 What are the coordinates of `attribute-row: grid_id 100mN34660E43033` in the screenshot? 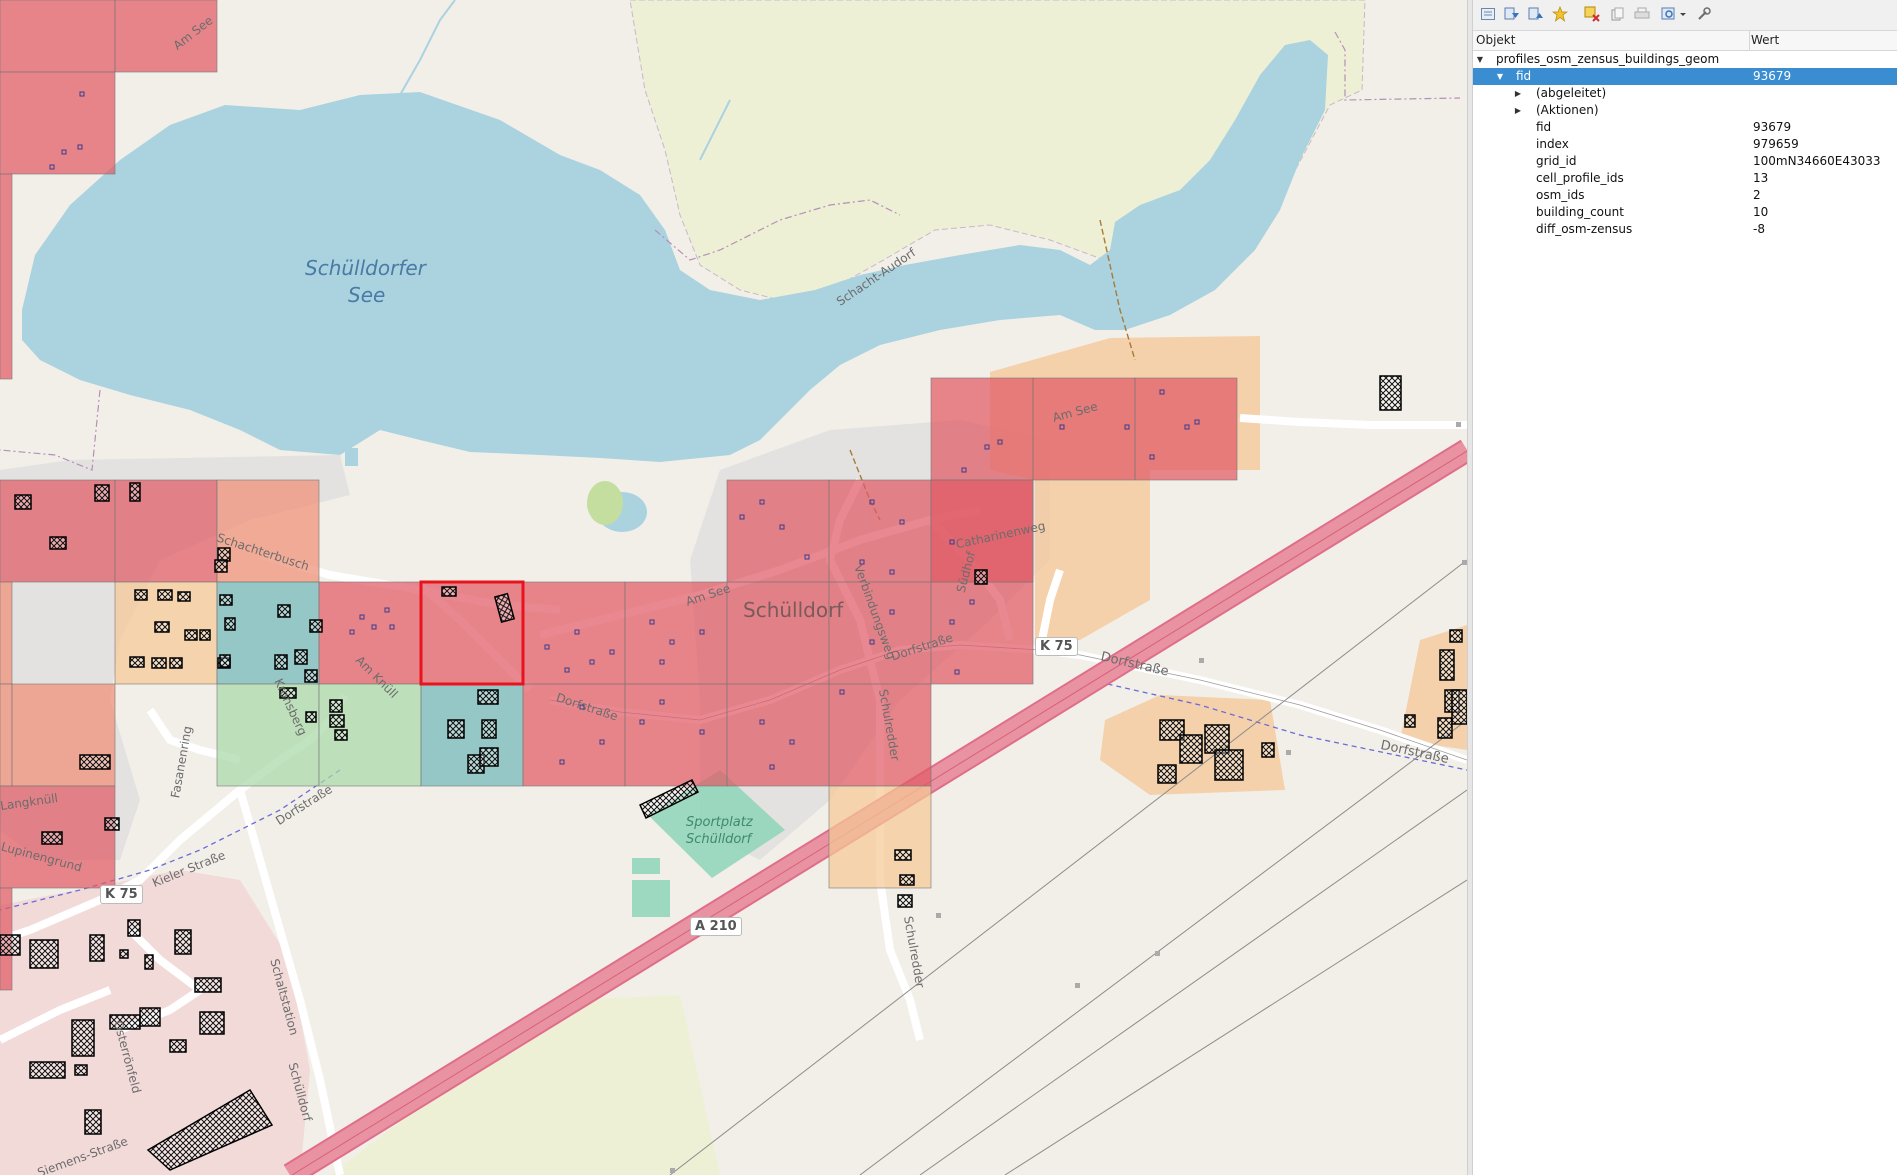 It's located at (1685, 161).